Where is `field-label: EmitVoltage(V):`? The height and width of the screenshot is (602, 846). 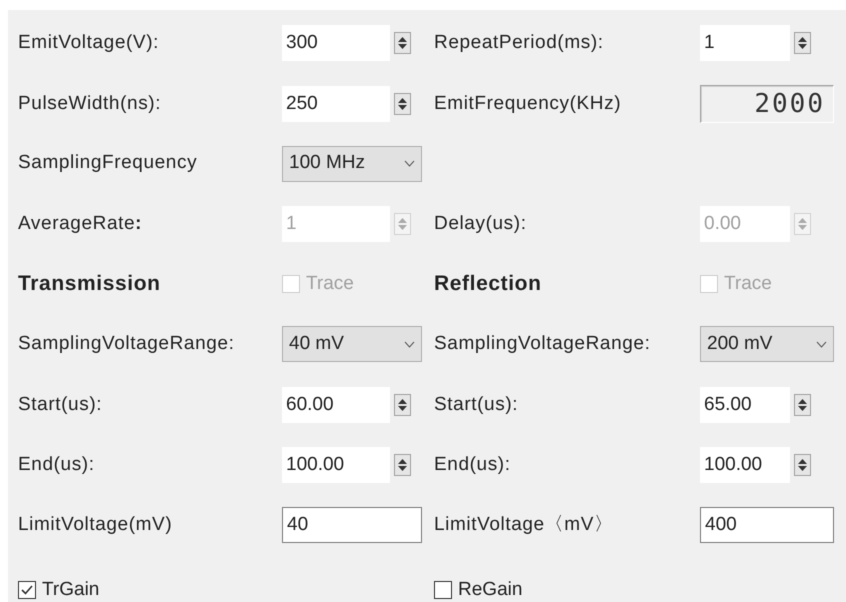
field-label: EmitVoltage(V): is located at coordinates (89, 42).